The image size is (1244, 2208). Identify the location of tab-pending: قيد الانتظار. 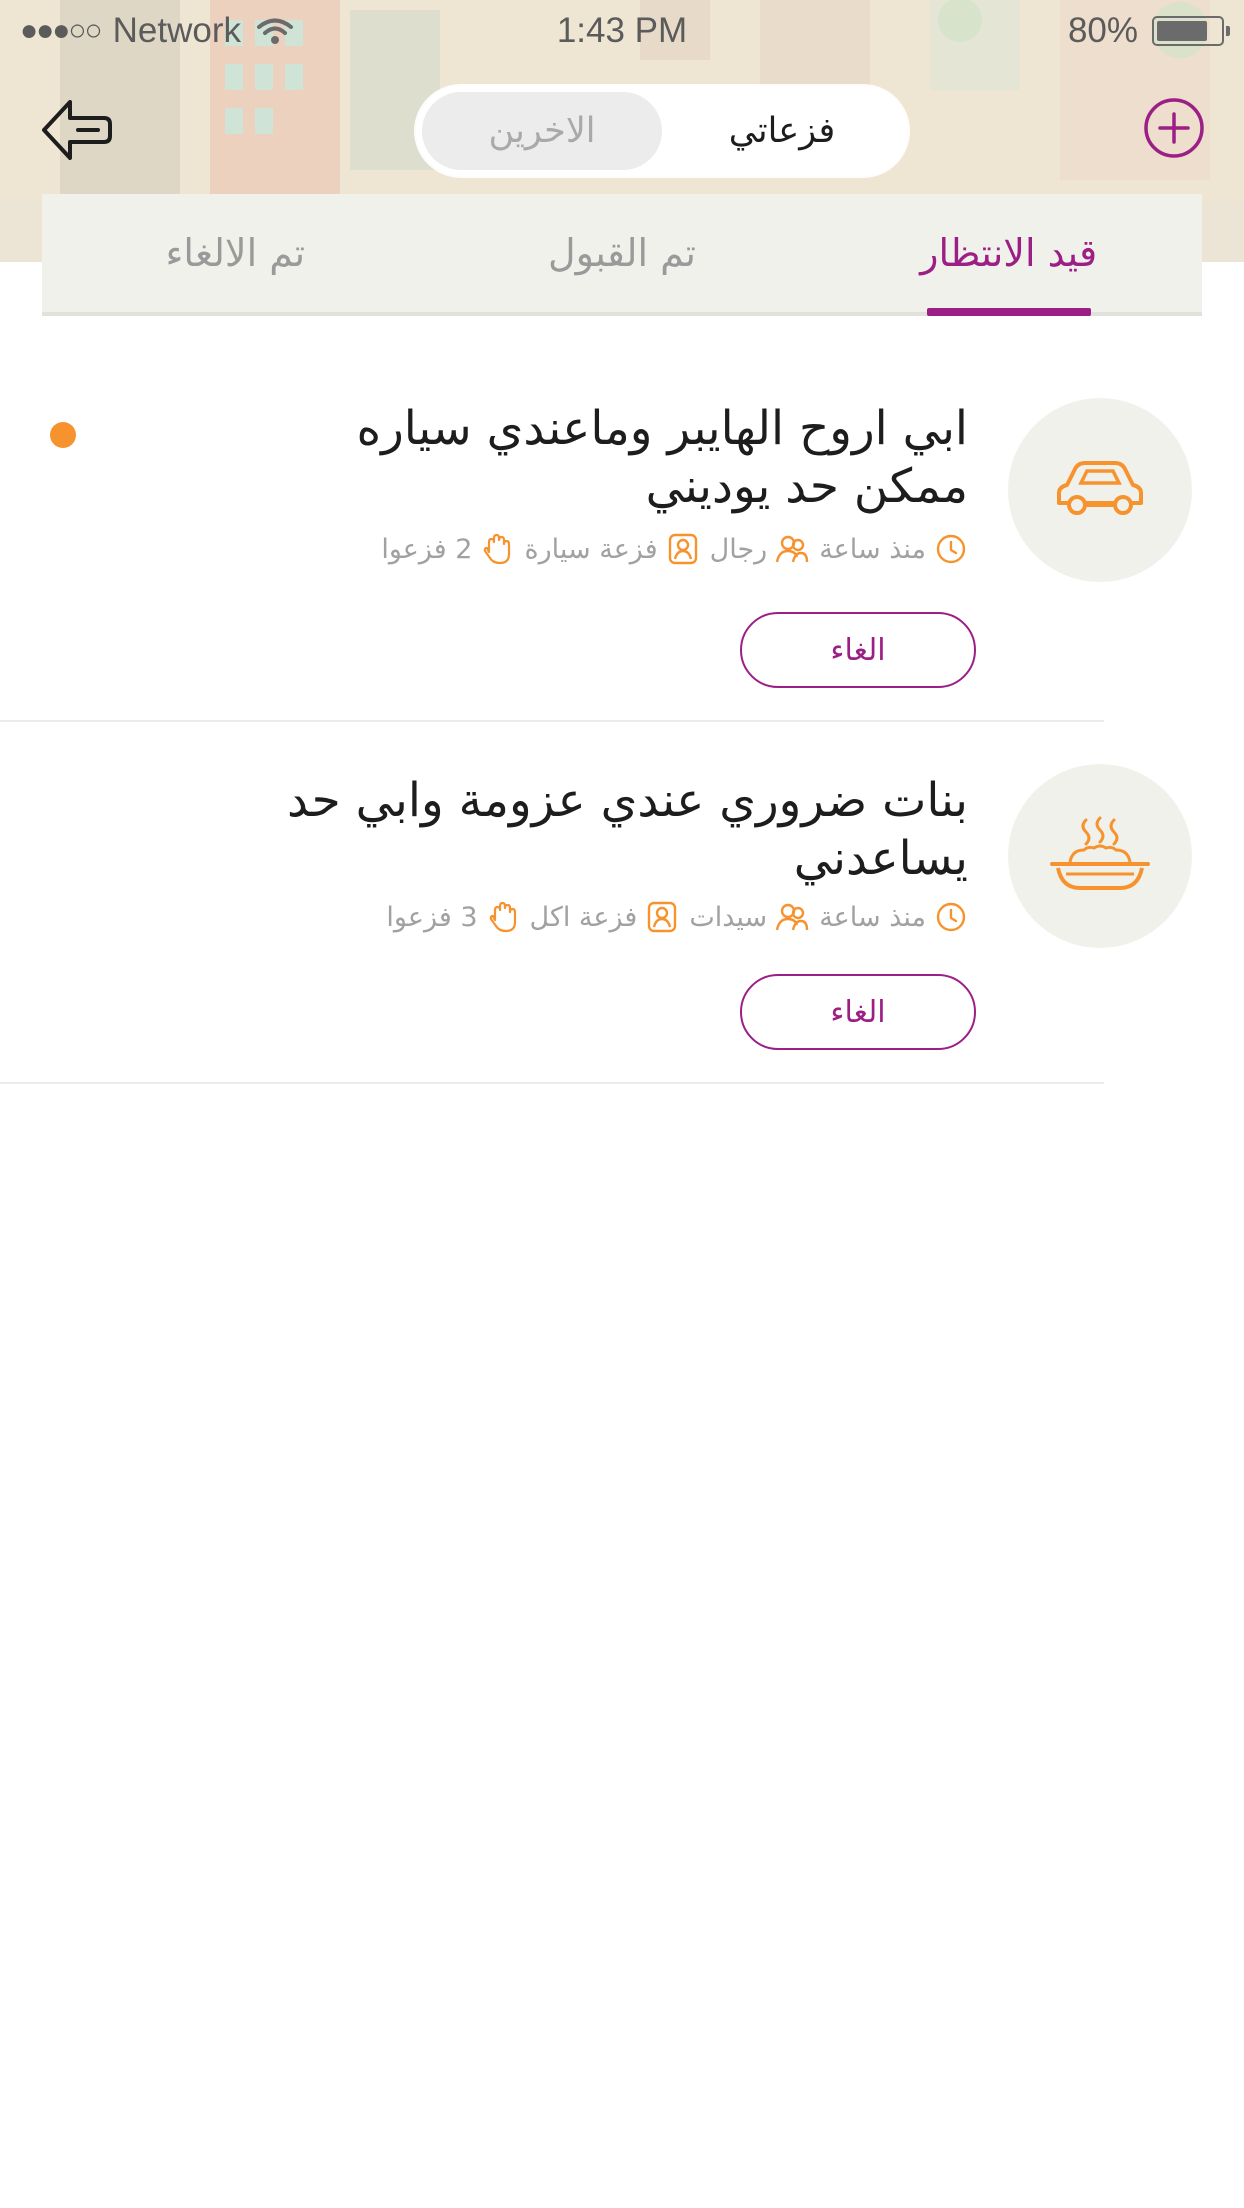
(1008, 255).